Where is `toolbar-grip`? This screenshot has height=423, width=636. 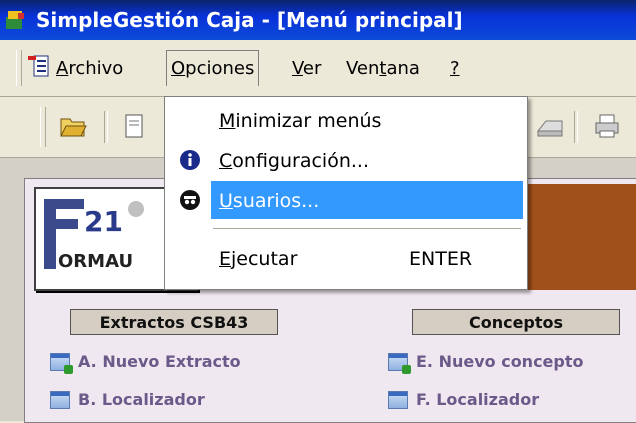 toolbar-grip is located at coordinates (43, 127).